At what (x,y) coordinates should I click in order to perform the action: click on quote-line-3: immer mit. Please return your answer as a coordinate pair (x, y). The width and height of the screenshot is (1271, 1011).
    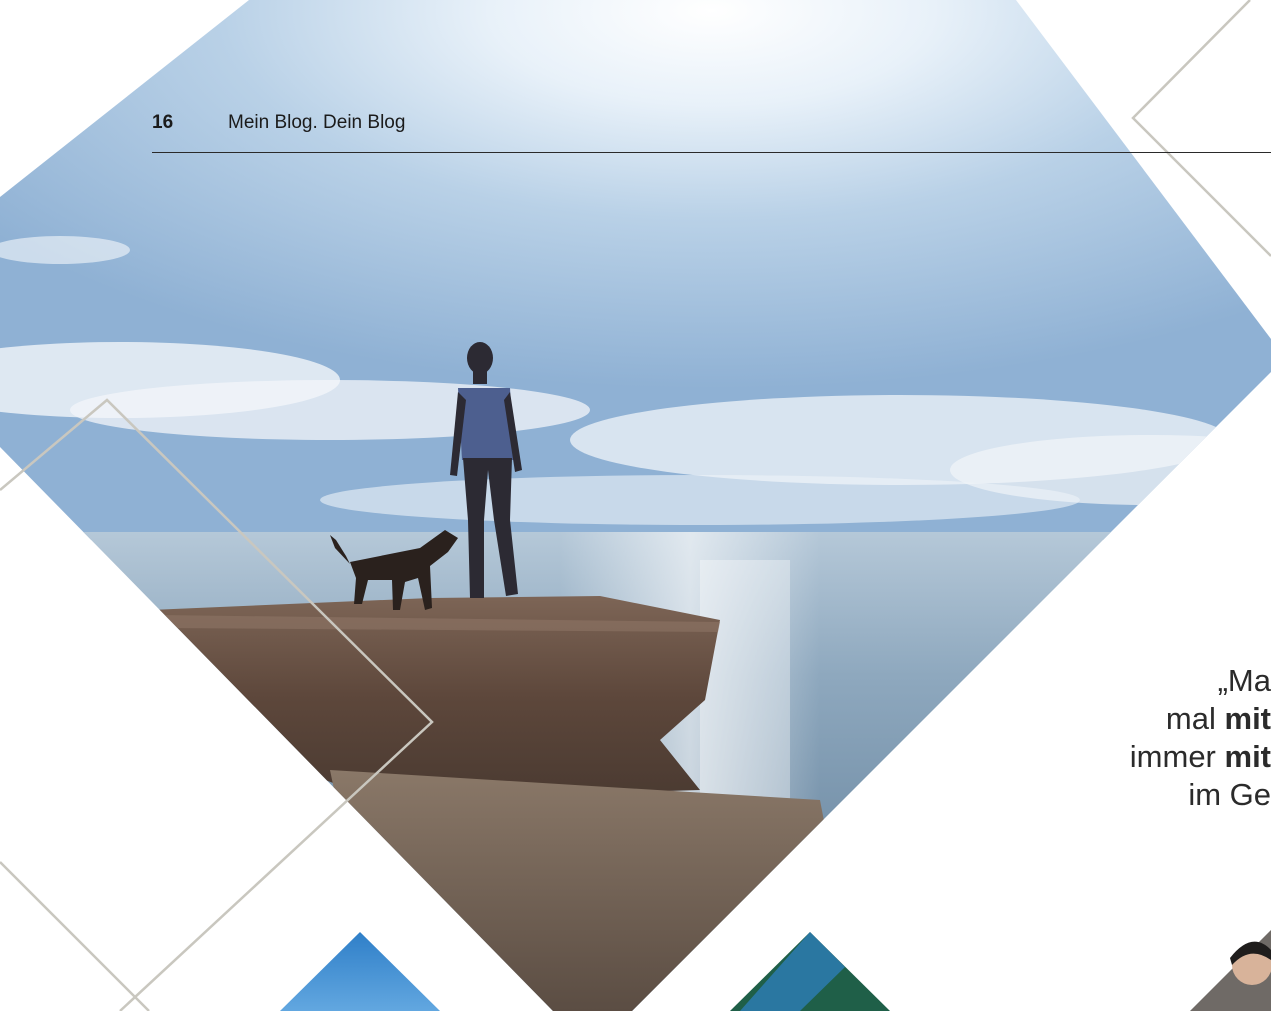
    Looking at the image, I should click on (1200, 757).